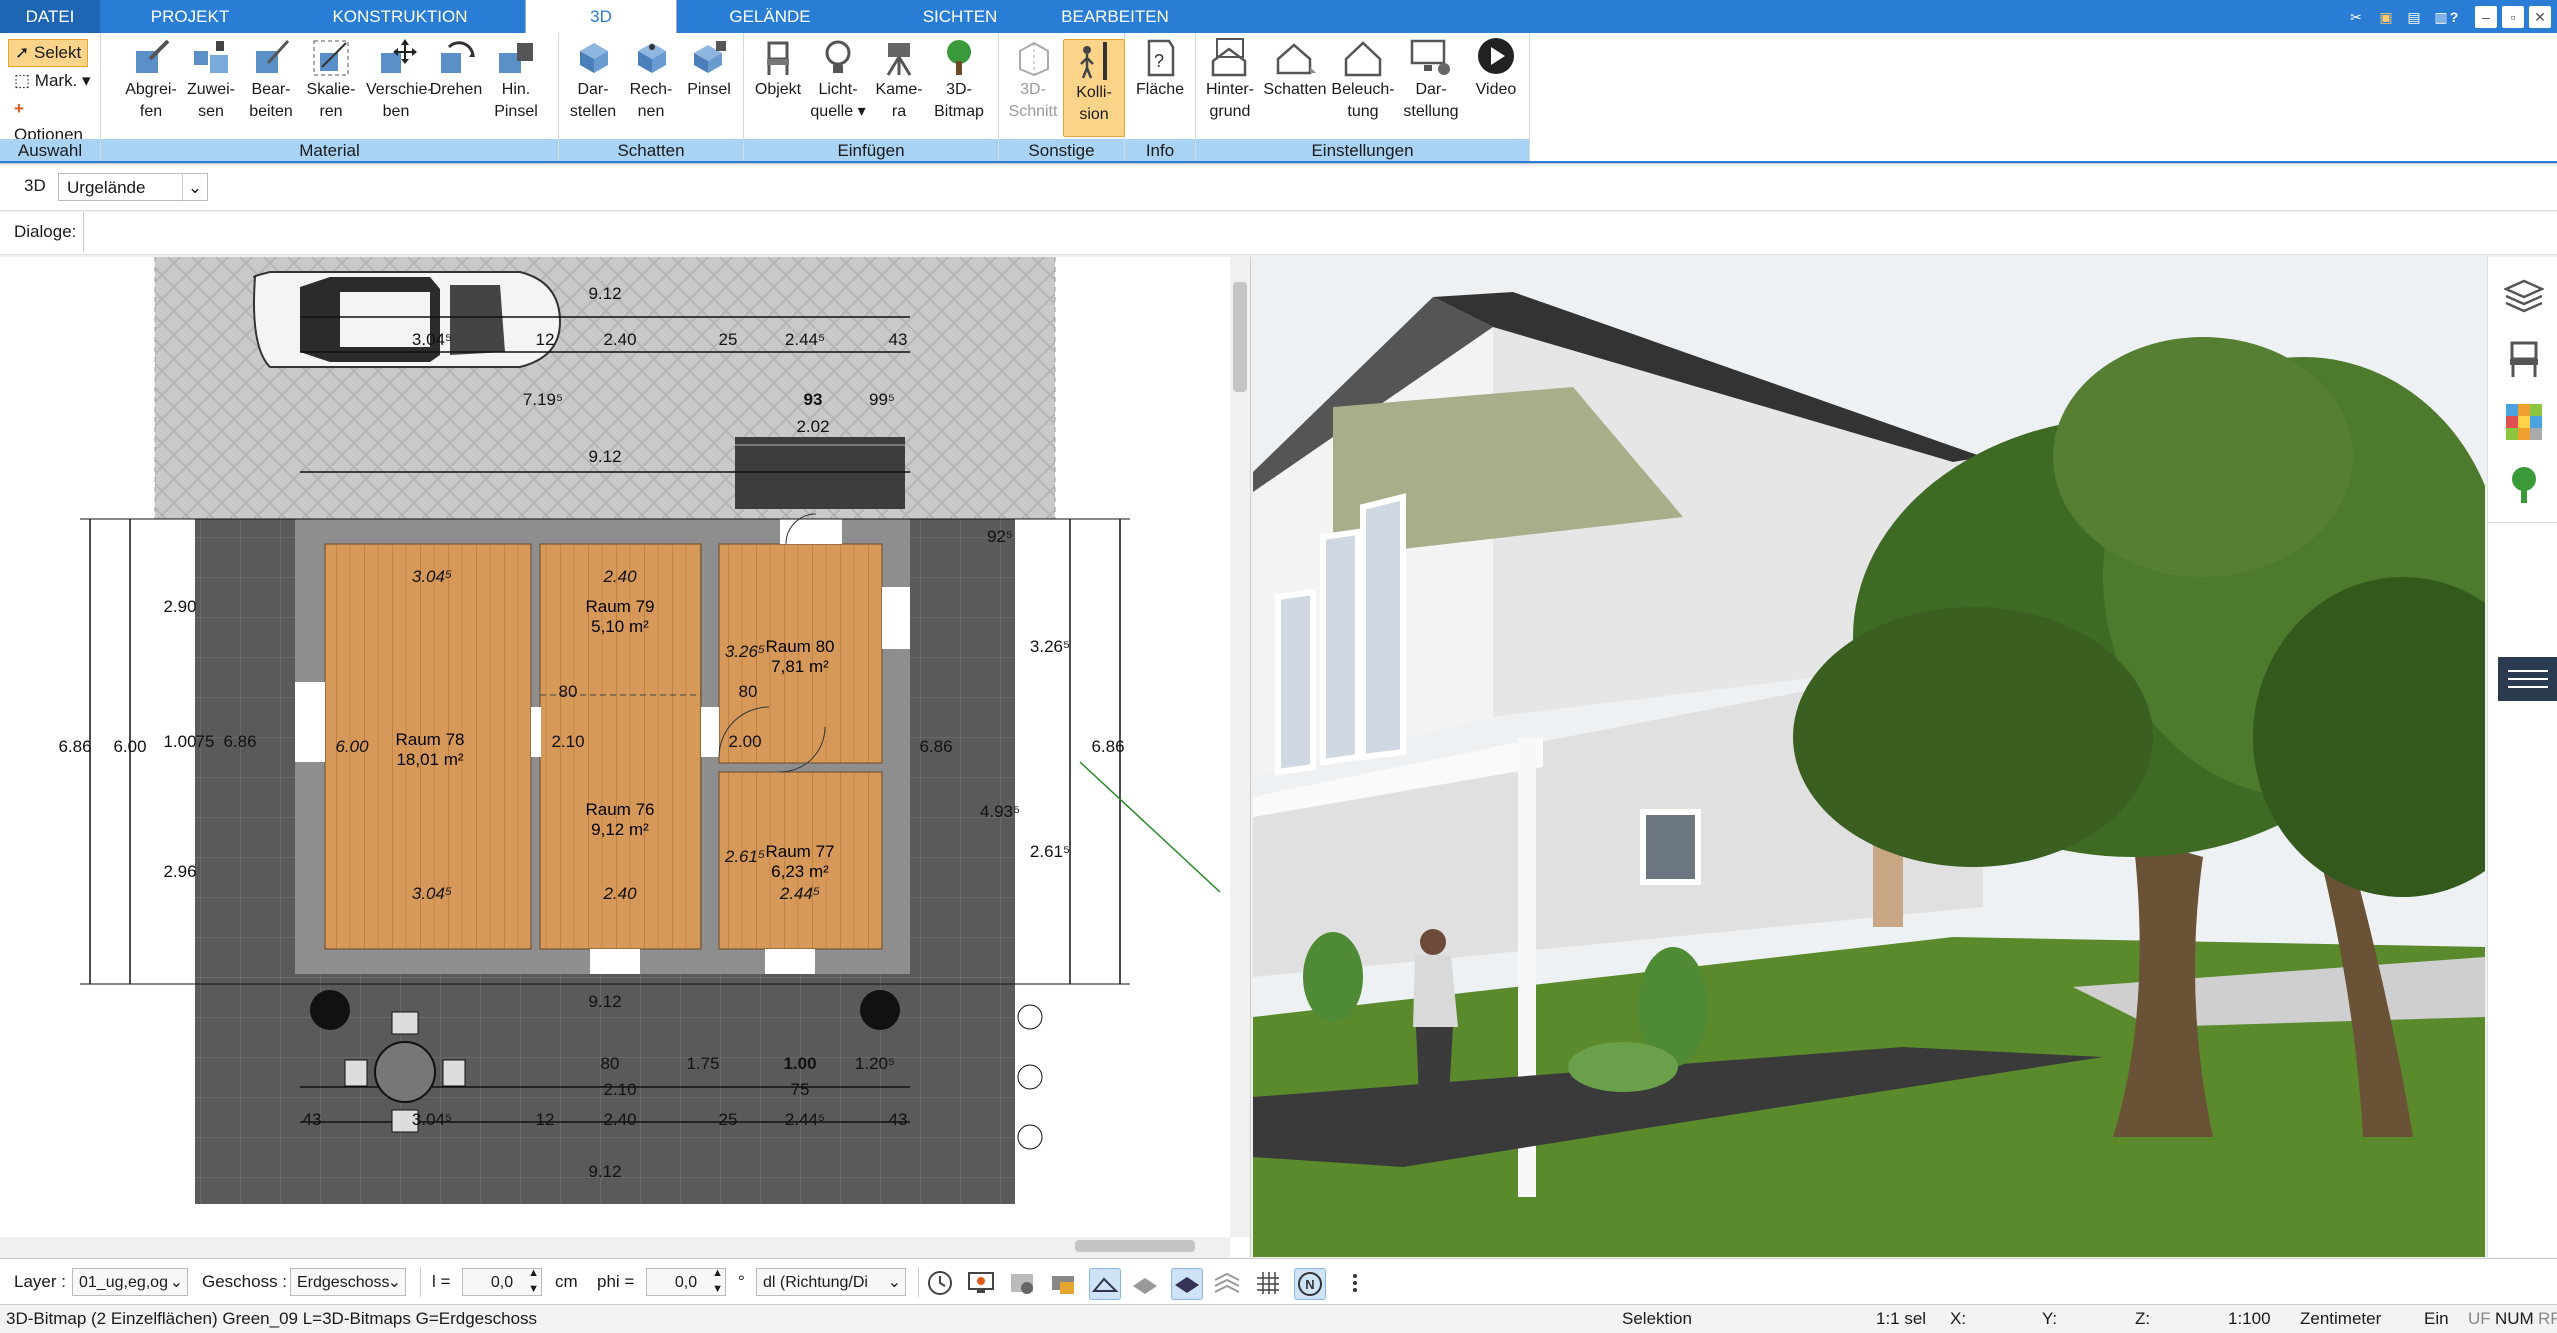 This screenshot has height=1333, width=2557. What do you see at coordinates (273, 56) in the screenshot?
I see `edit-material-icon` at bounding box center [273, 56].